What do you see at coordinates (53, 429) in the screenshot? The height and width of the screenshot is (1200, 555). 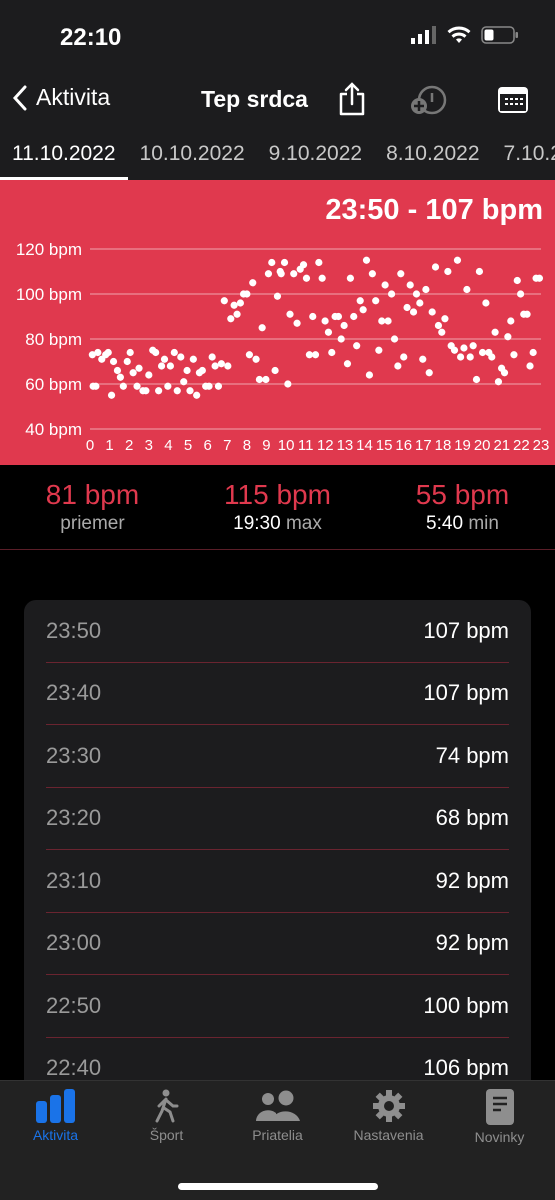 I see `y-tick-label: 40 bpm` at bounding box center [53, 429].